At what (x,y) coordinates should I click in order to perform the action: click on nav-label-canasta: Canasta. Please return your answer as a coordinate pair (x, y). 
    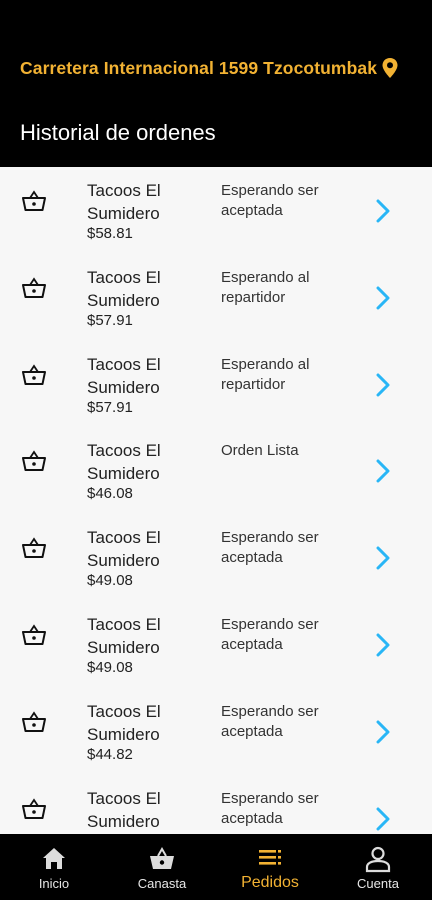
    Looking at the image, I should click on (162, 883).